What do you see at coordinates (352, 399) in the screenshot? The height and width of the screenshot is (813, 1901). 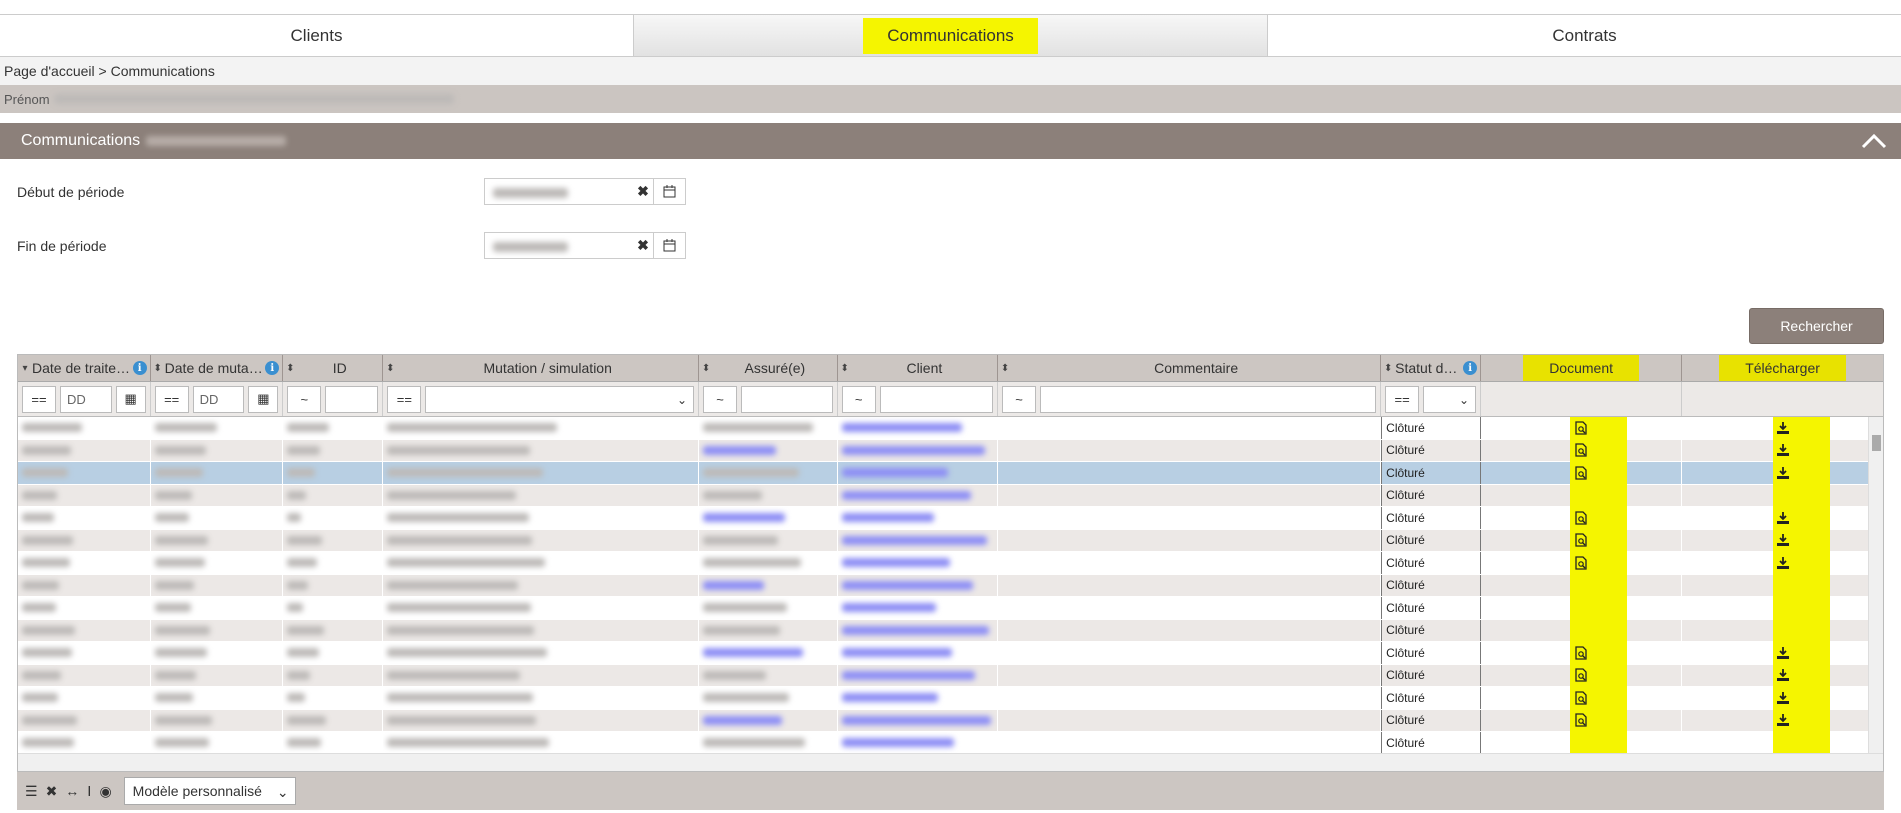 I see `id-filter-input` at bounding box center [352, 399].